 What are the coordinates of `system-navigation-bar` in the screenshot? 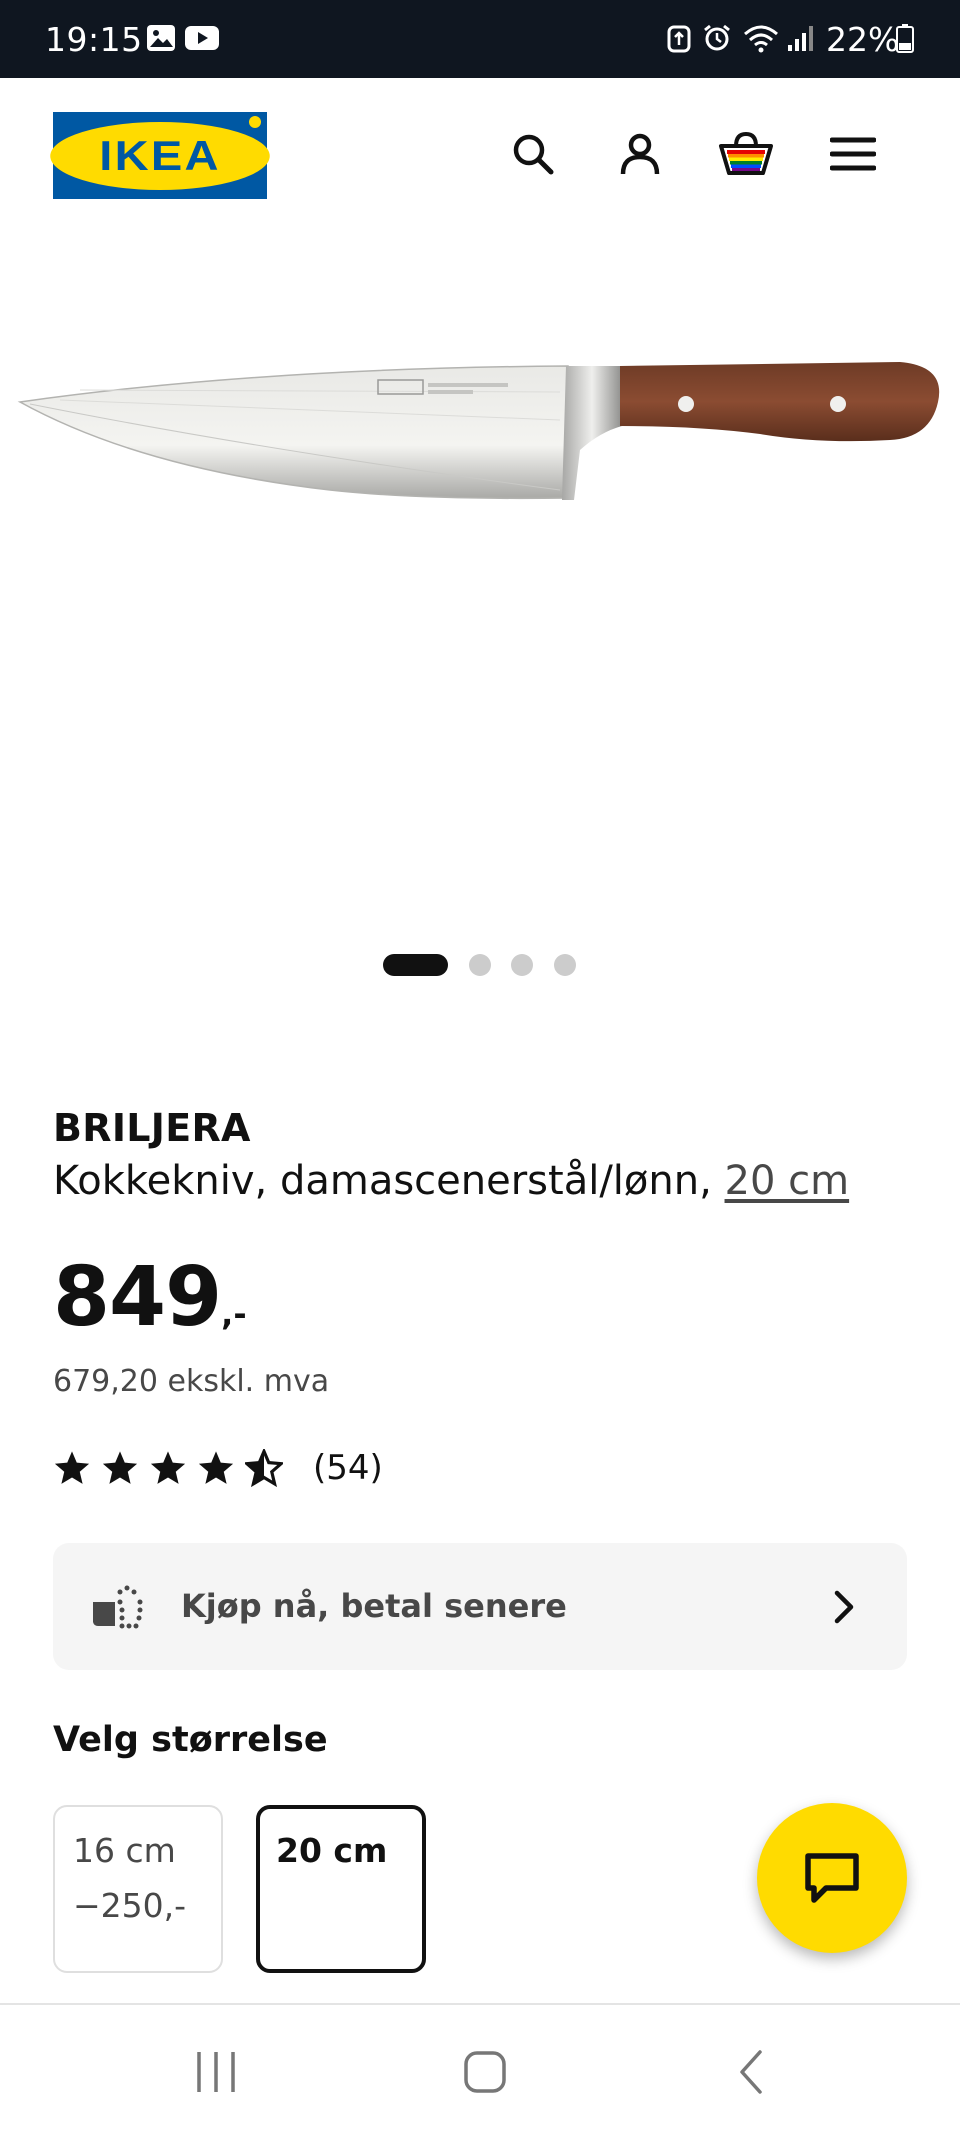 It's located at (480, 2068).